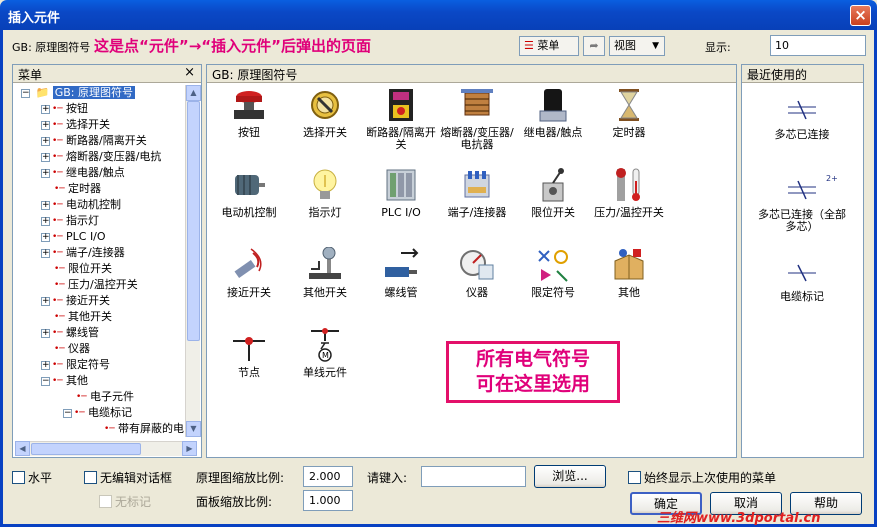  I want to click on recent-item: 多芯已连接, so click(802, 117).